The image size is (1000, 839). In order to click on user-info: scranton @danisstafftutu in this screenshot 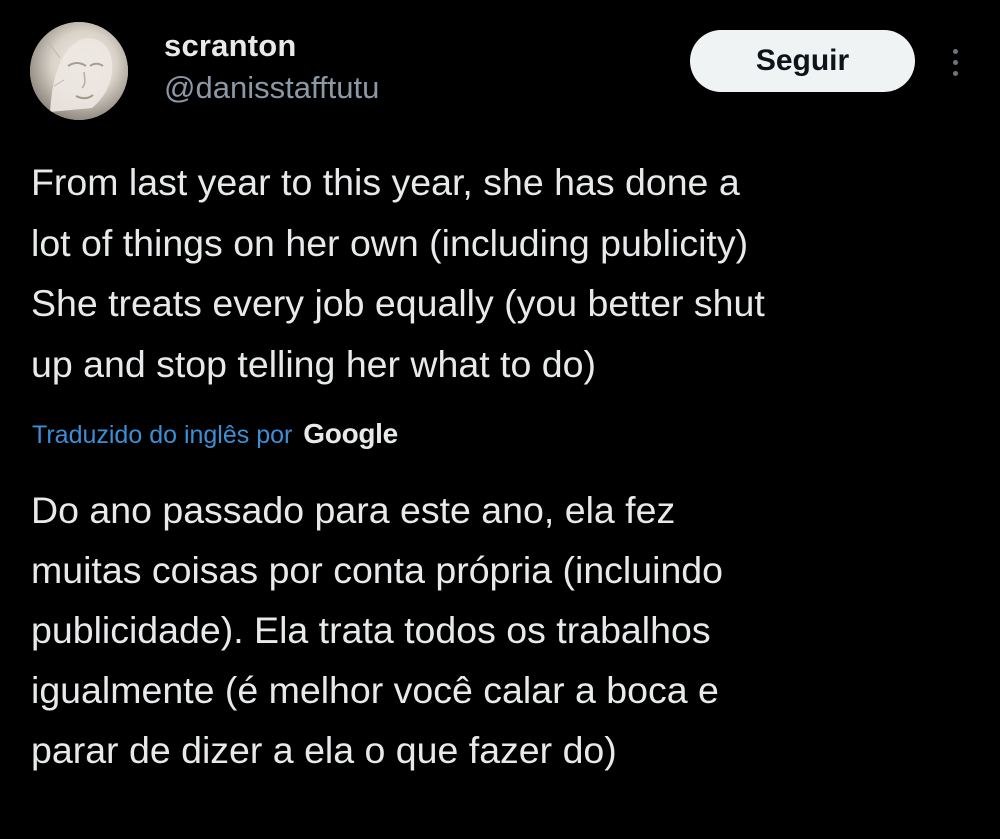, I will do `click(271, 67)`.